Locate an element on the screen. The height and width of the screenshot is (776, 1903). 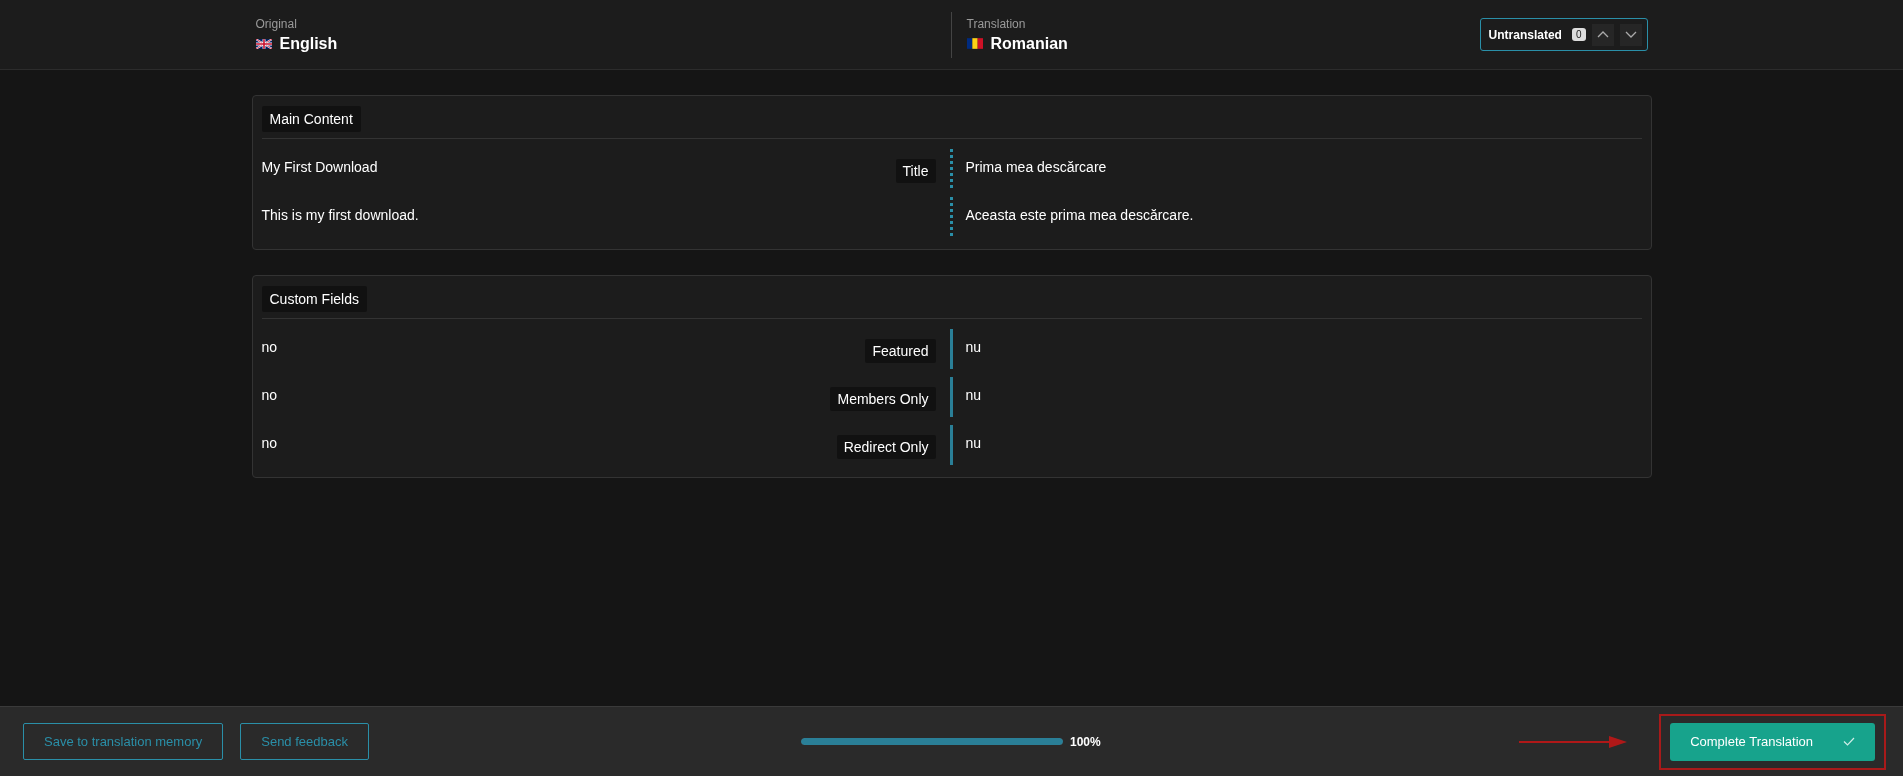
section-title: Main Content is located at coordinates (311, 119).